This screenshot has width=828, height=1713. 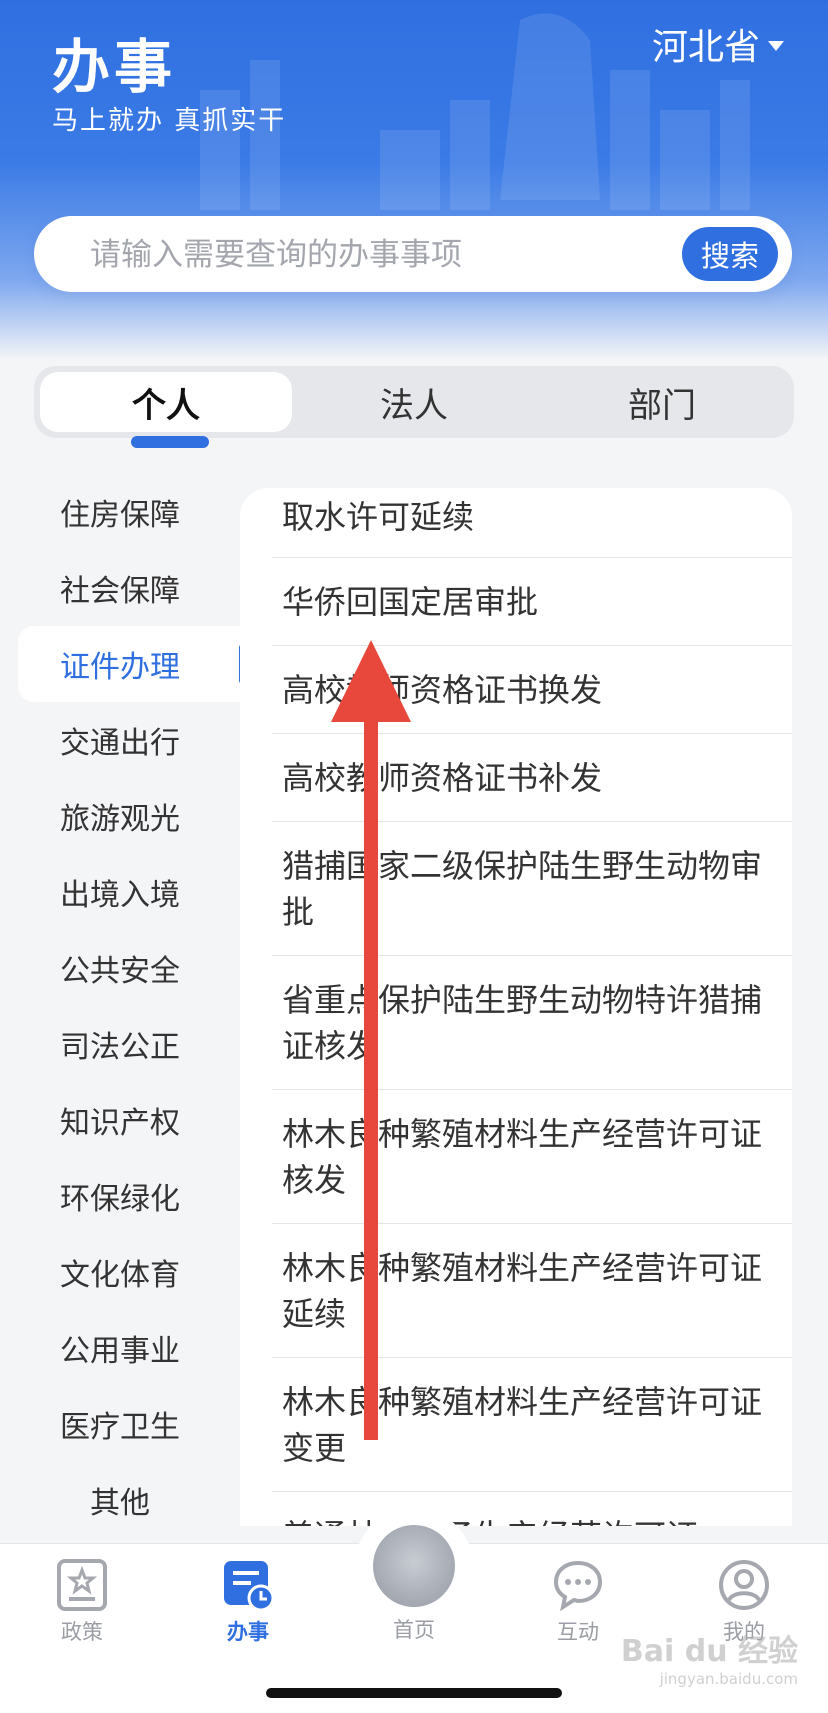 What do you see at coordinates (120, 1348) in the screenshot?
I see `category-public-utilities: 公用事业` at bounding box center [120, 1348].